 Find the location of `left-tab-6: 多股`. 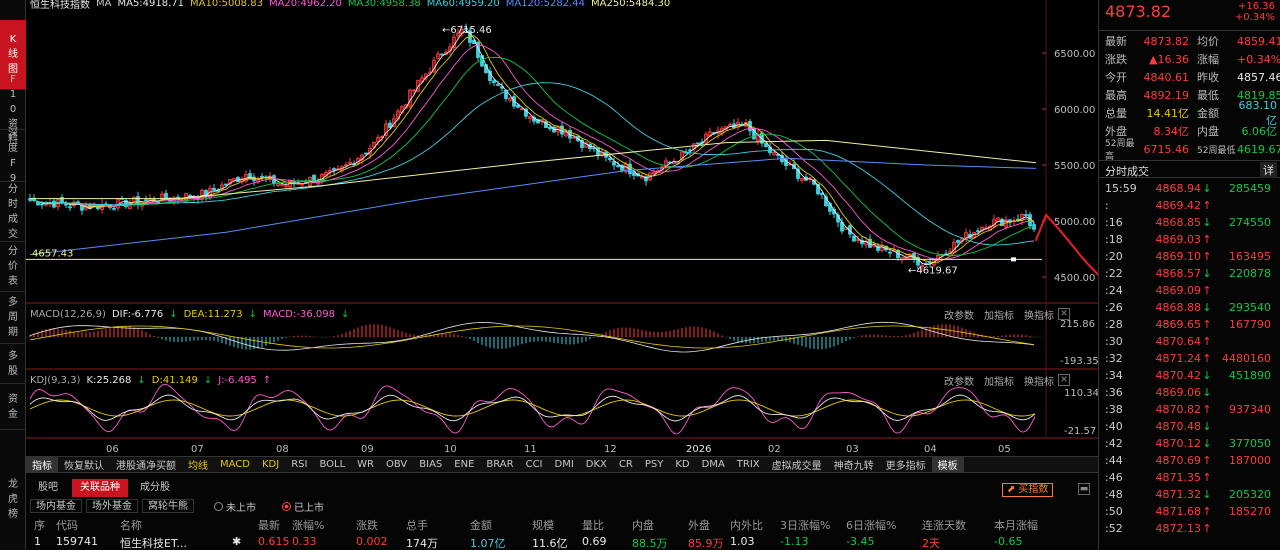

left-tab-6: 多股 is located at coordinates (13, 364).